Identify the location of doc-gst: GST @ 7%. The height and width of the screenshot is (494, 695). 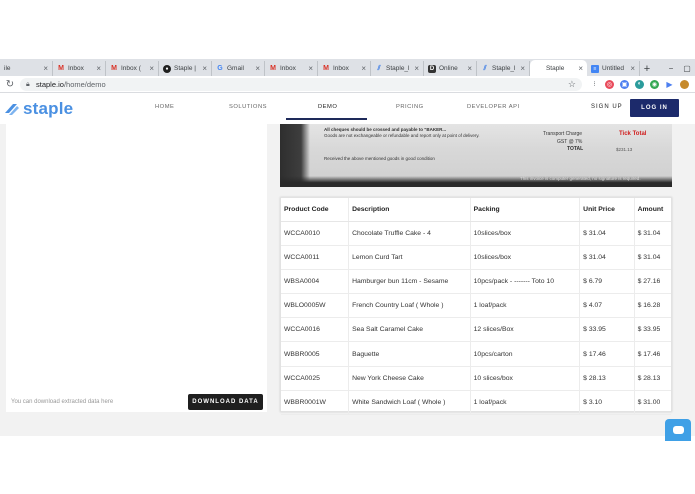
(570, 142).